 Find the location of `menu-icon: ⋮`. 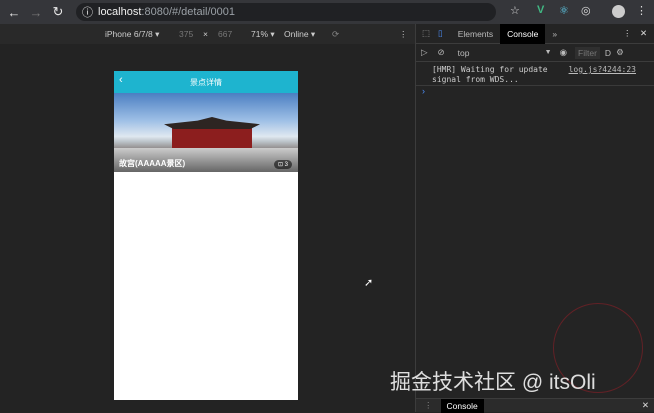

menu-icon: ⋮ is located at coordinates (641, 10).